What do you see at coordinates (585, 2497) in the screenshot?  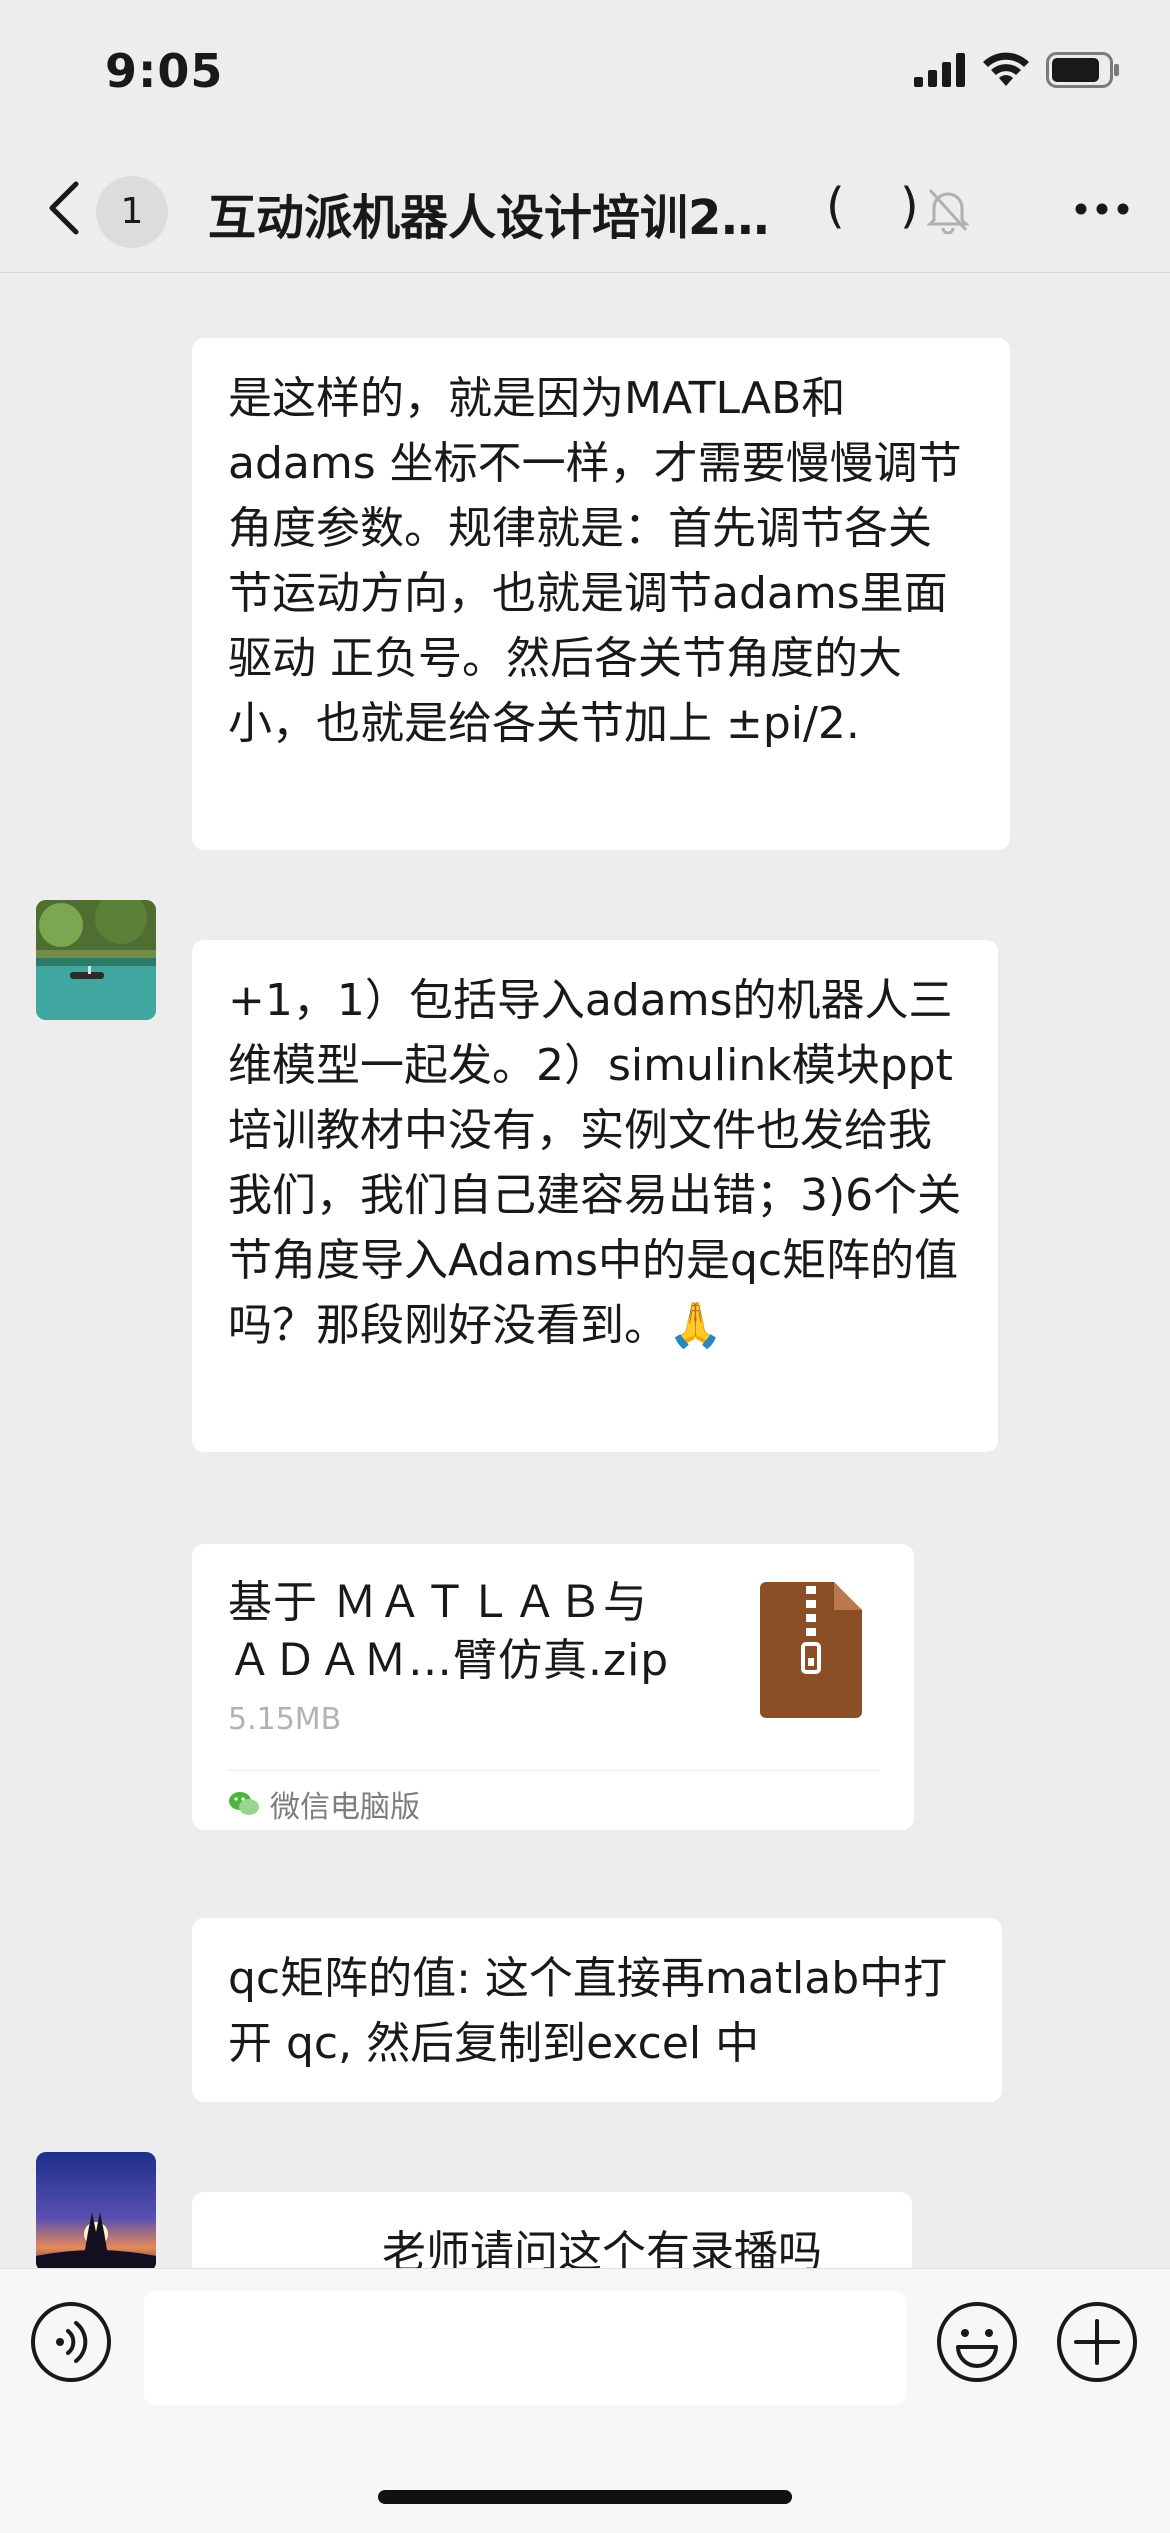 I see `home-indicator` at bounding box center [585, 2497].